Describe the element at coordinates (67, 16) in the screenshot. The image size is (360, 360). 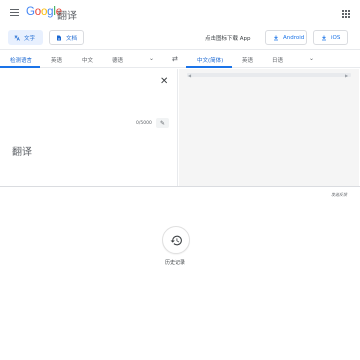
I see `product-name: 翻译` at that location.